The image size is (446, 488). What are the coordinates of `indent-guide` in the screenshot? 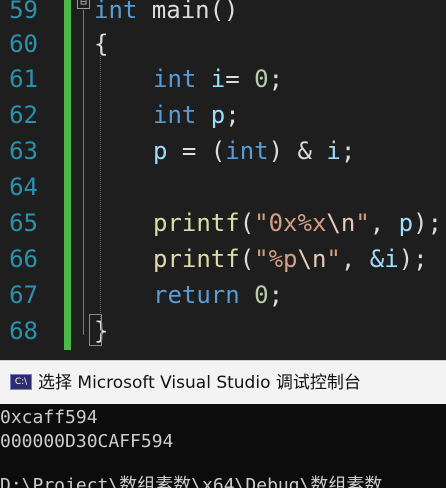 It's located at (100, 188).